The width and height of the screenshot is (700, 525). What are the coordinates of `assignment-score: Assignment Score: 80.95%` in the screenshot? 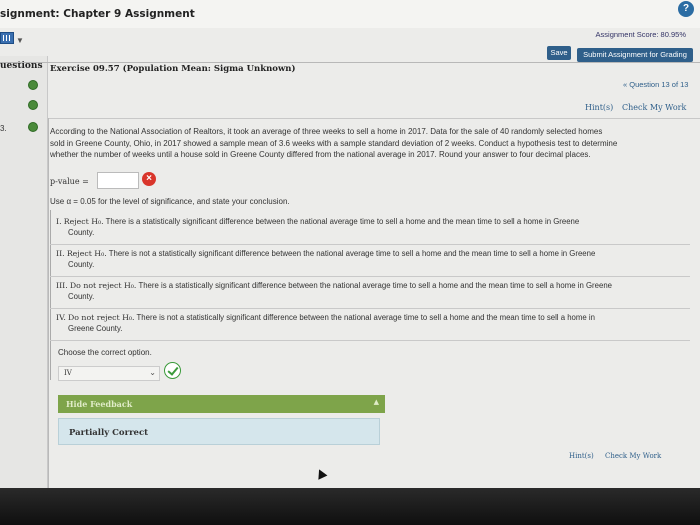 It's located at (640, 34).